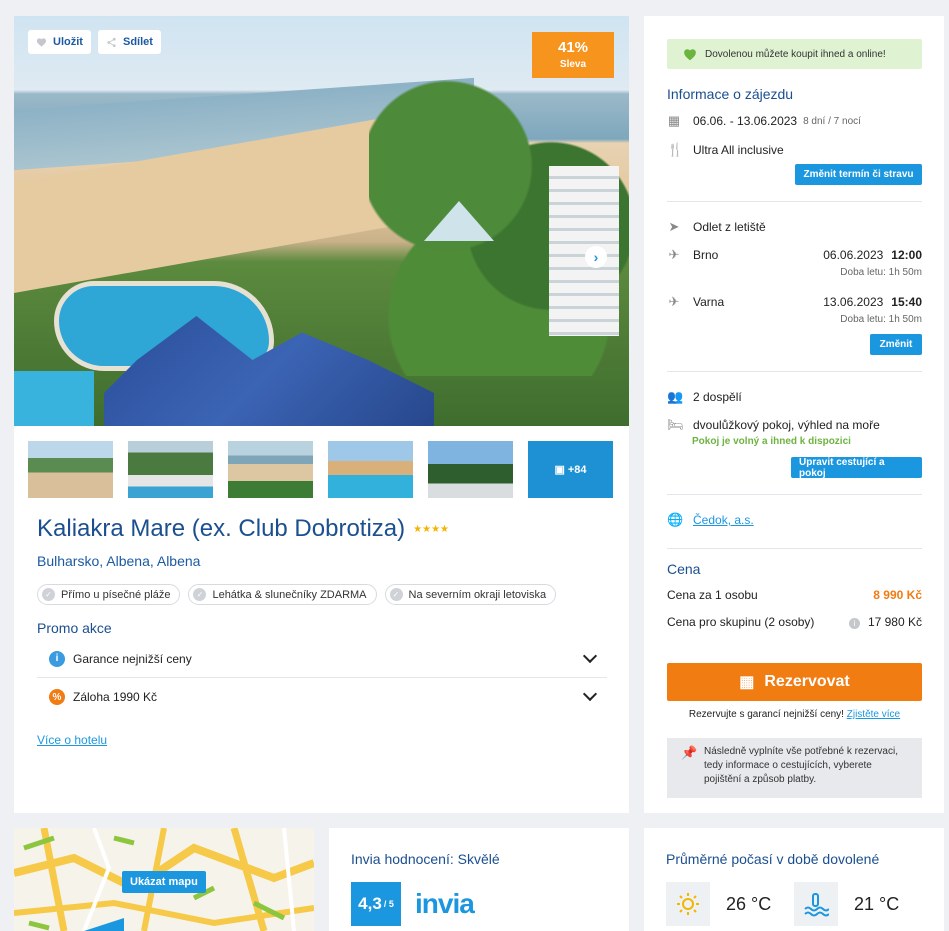 The height and width of the screenshot is (931, 949). Describe the element at coordinates (282, 594) in the screenshot. I see `hotel-tag: ✓ Lehátka & slunečníky ZDARMA` at that location.